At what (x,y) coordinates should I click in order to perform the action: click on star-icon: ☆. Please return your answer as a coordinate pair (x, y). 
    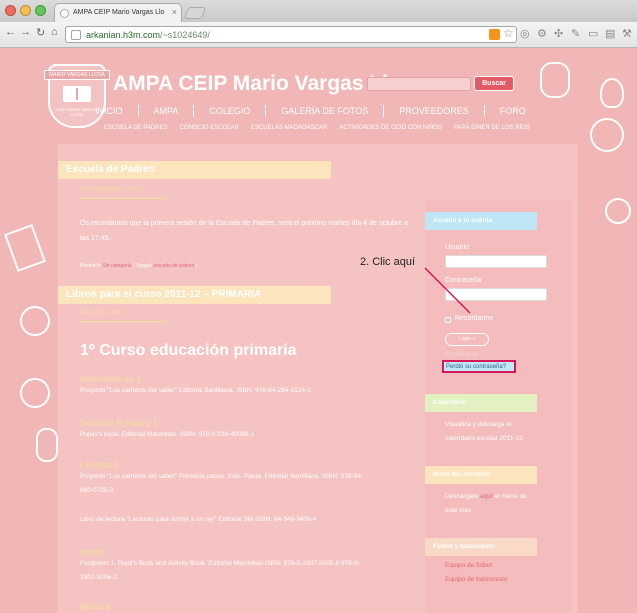
    Looking at the image, I should click on (508, 33).